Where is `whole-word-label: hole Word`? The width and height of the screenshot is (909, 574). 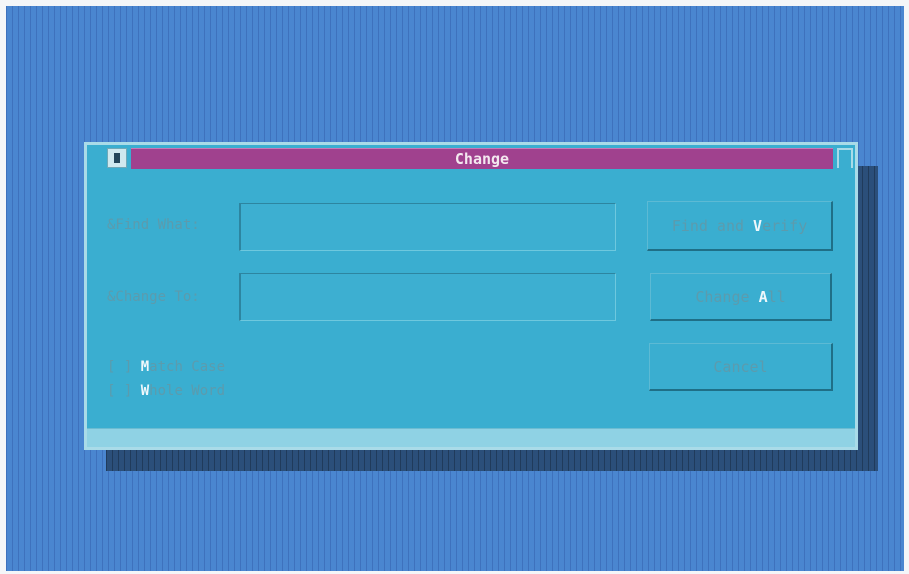
whole-word-label: hole Word is located at coordinates (187, 391).